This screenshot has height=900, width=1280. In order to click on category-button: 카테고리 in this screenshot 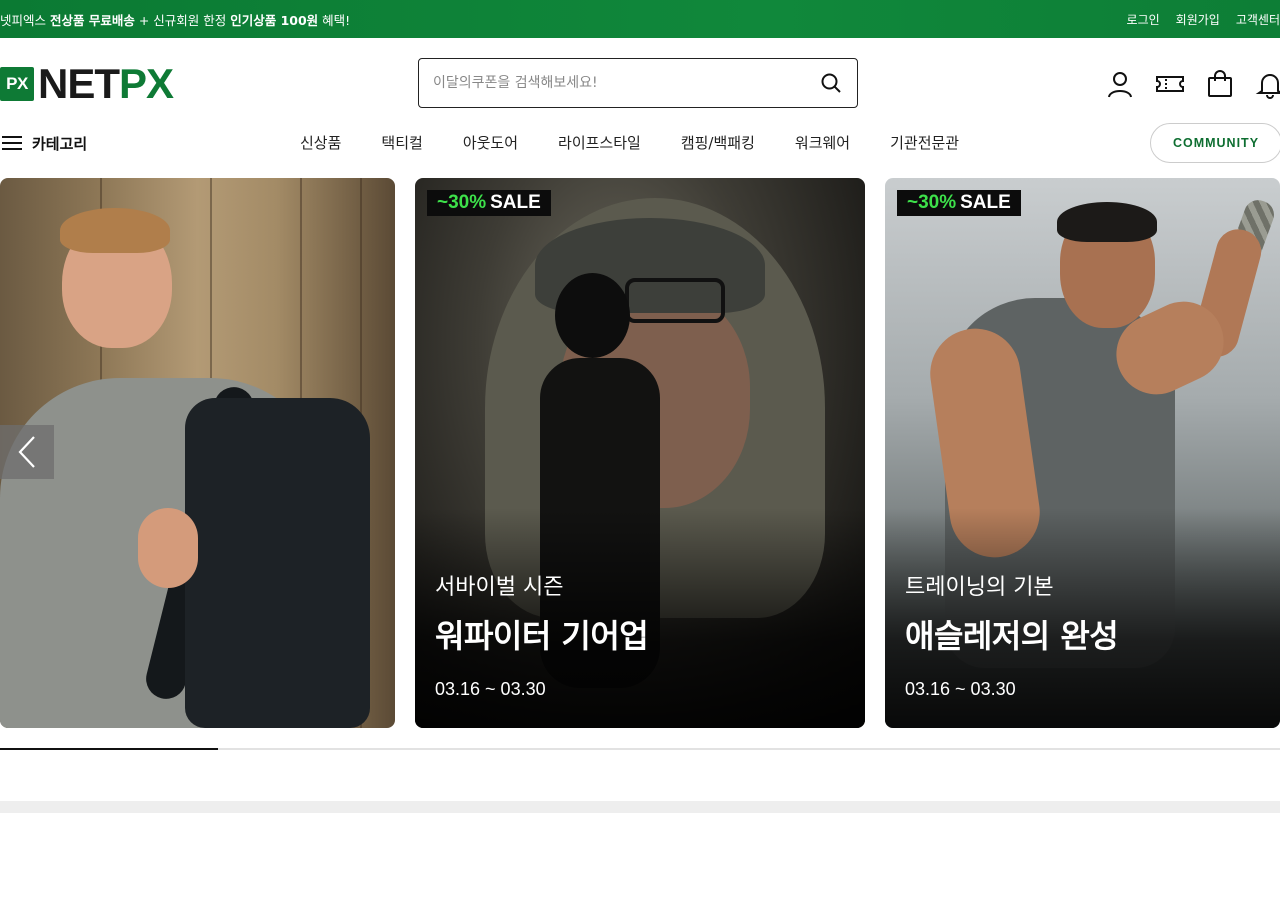, I will do `click(44, 143)`.